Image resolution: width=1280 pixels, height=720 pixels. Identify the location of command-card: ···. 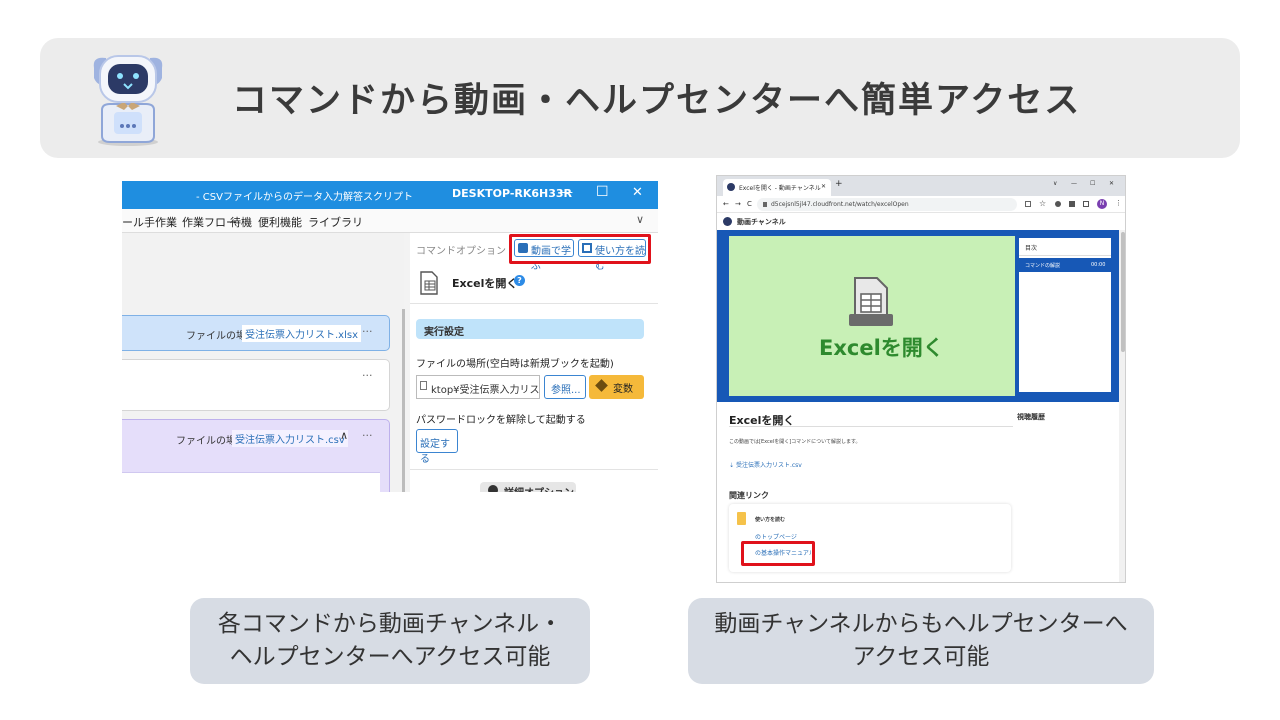
(256, 385).